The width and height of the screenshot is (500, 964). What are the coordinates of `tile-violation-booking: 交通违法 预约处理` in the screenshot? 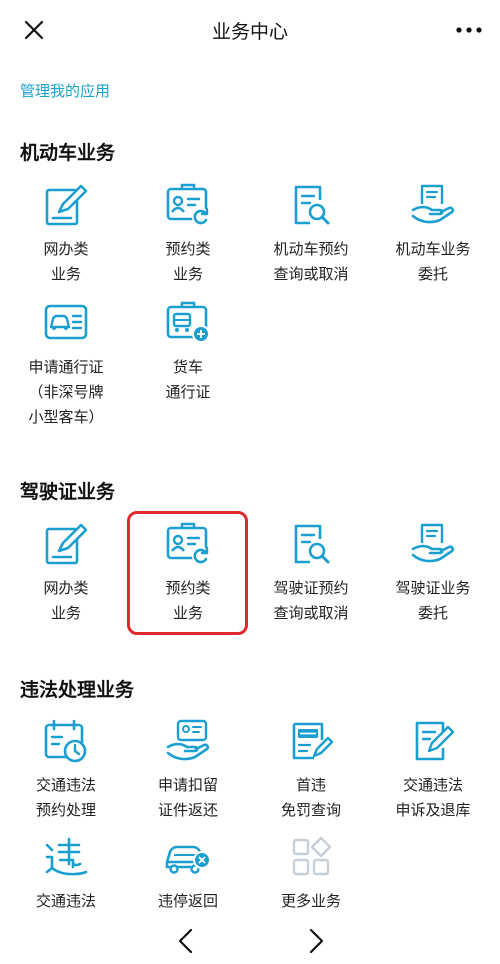 It's located at (66, 770).